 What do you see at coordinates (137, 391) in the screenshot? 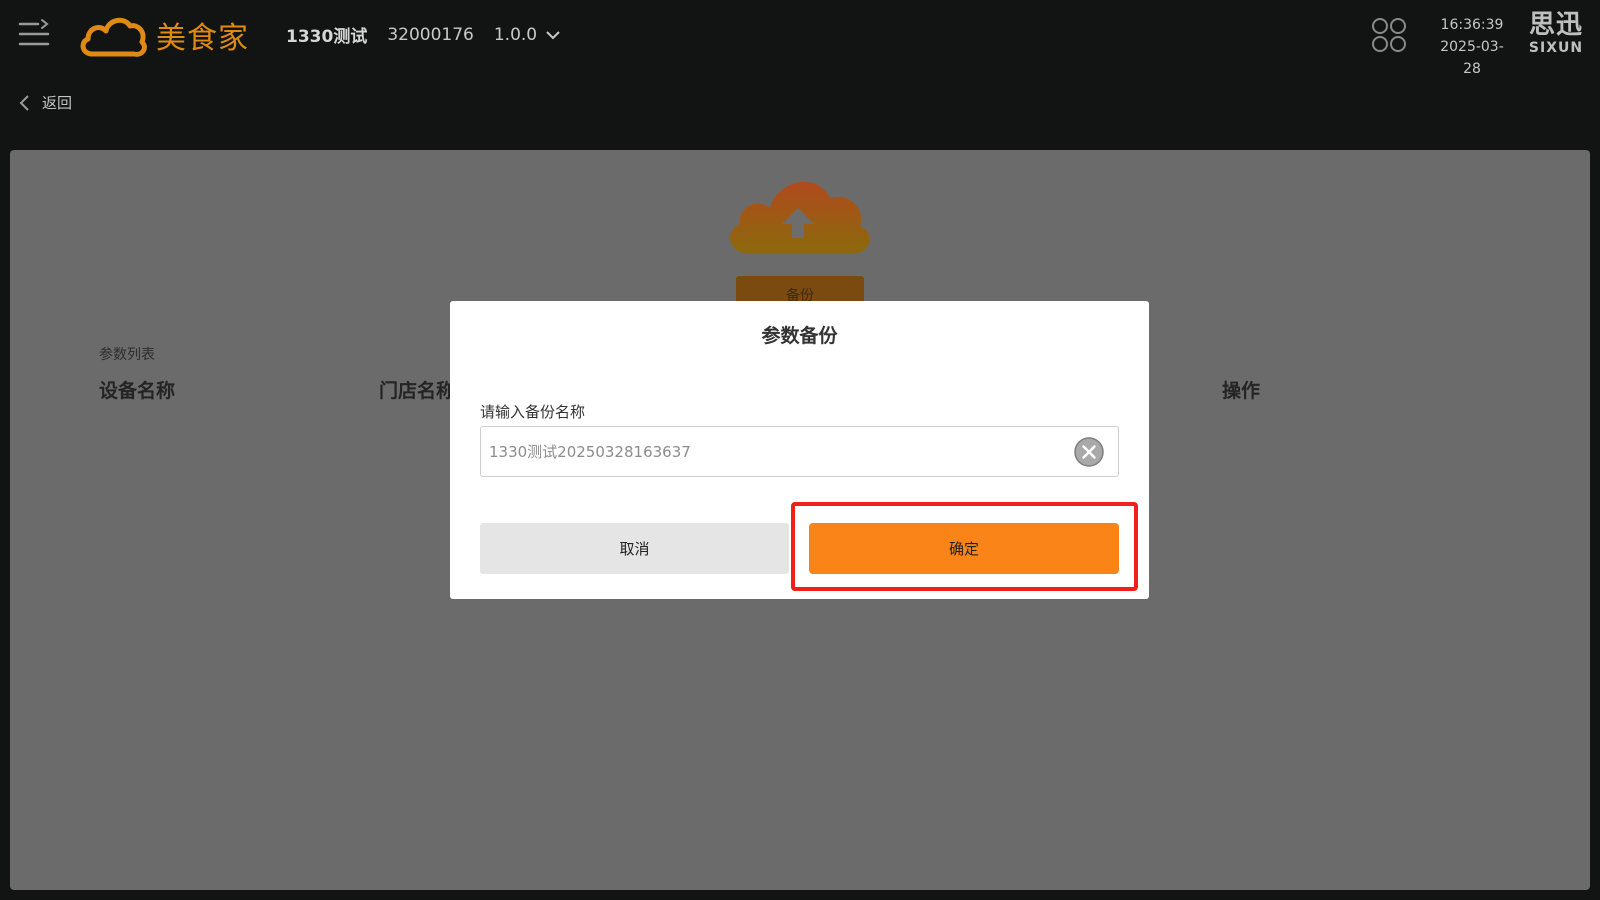
I see `column-header-device: 设备名称` at bounding box center [137, 391].